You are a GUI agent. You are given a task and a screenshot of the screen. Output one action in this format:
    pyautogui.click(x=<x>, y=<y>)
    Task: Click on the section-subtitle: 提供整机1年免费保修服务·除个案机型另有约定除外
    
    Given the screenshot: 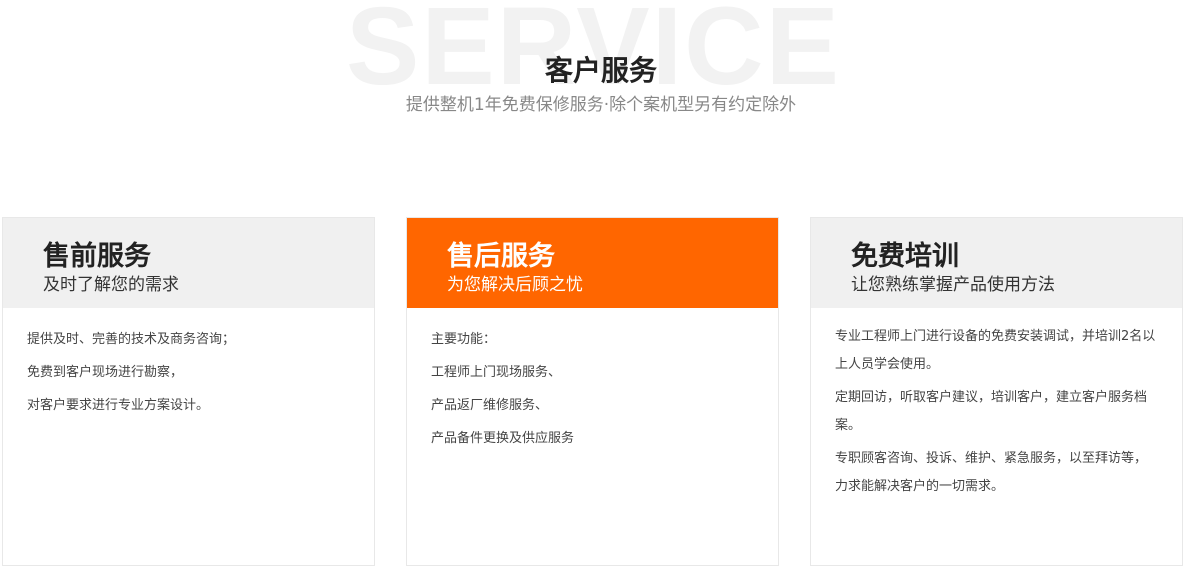 What is the action you would take?
    pyautogui.click(x=601, y=105)
    